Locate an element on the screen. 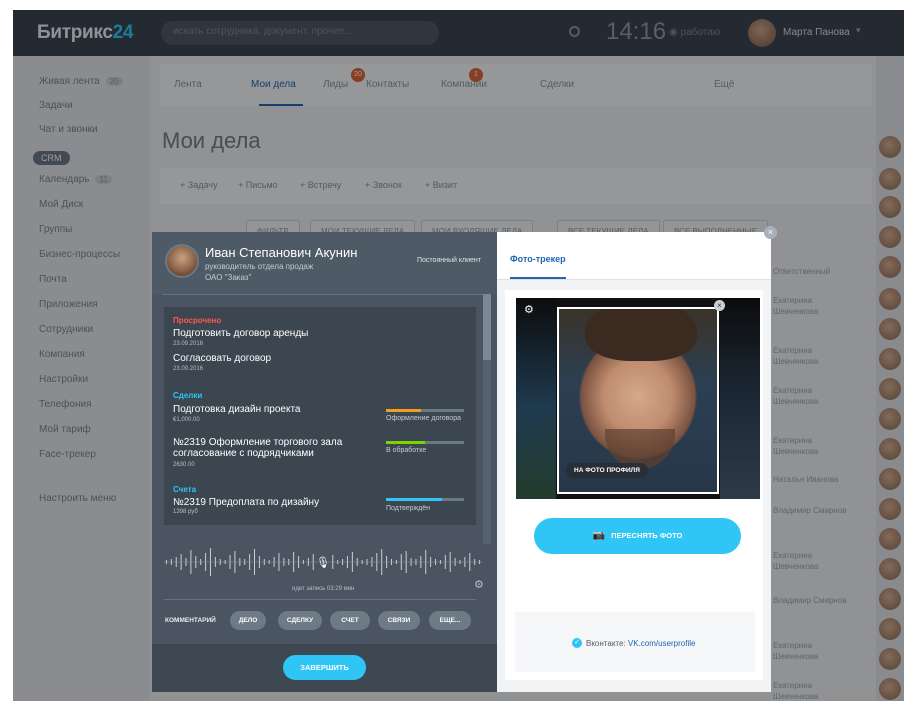  recording-status: идет запись 03:29 мин is located at coordinates (323, 589).